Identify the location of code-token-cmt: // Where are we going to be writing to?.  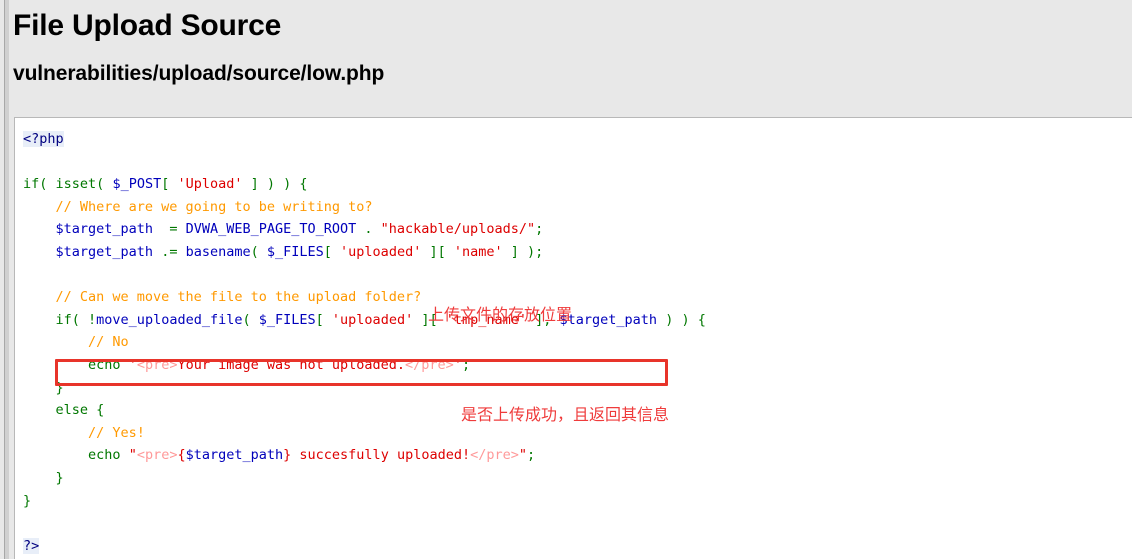
(198, 206).